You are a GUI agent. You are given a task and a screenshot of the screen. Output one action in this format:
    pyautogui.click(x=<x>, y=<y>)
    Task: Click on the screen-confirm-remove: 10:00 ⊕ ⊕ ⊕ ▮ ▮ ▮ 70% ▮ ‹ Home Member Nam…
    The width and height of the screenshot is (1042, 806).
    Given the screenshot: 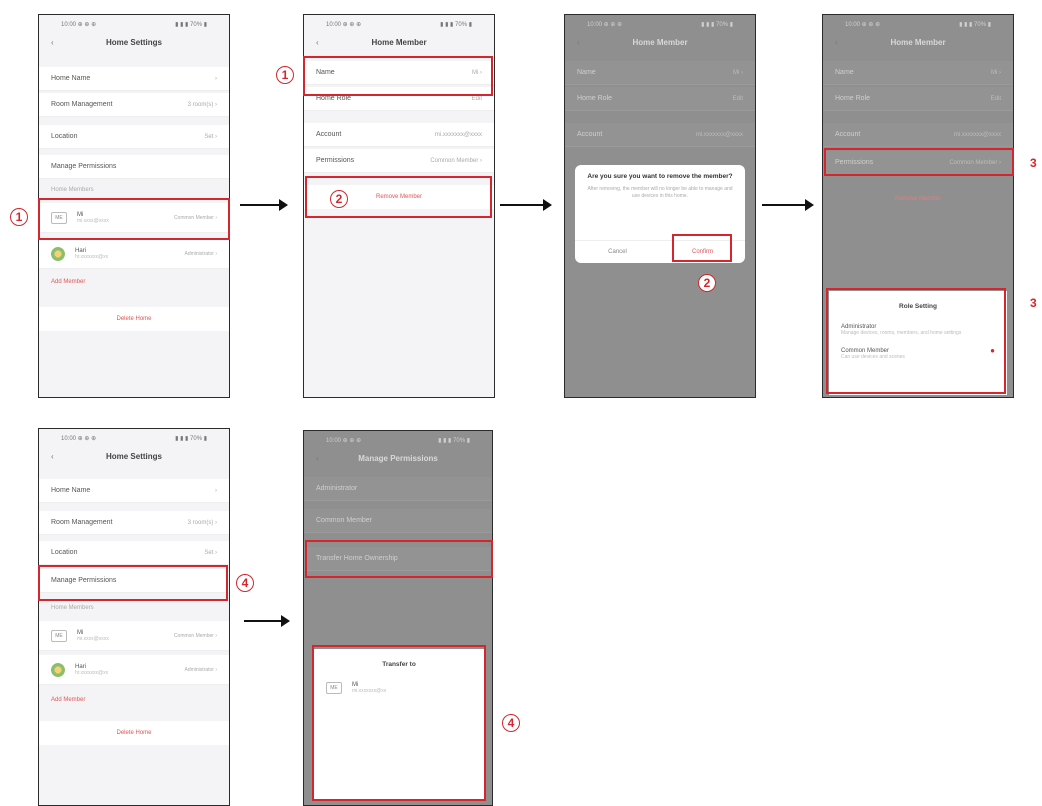 What is the action you would take?
    pyautogui.click(x=660, y=206)
    